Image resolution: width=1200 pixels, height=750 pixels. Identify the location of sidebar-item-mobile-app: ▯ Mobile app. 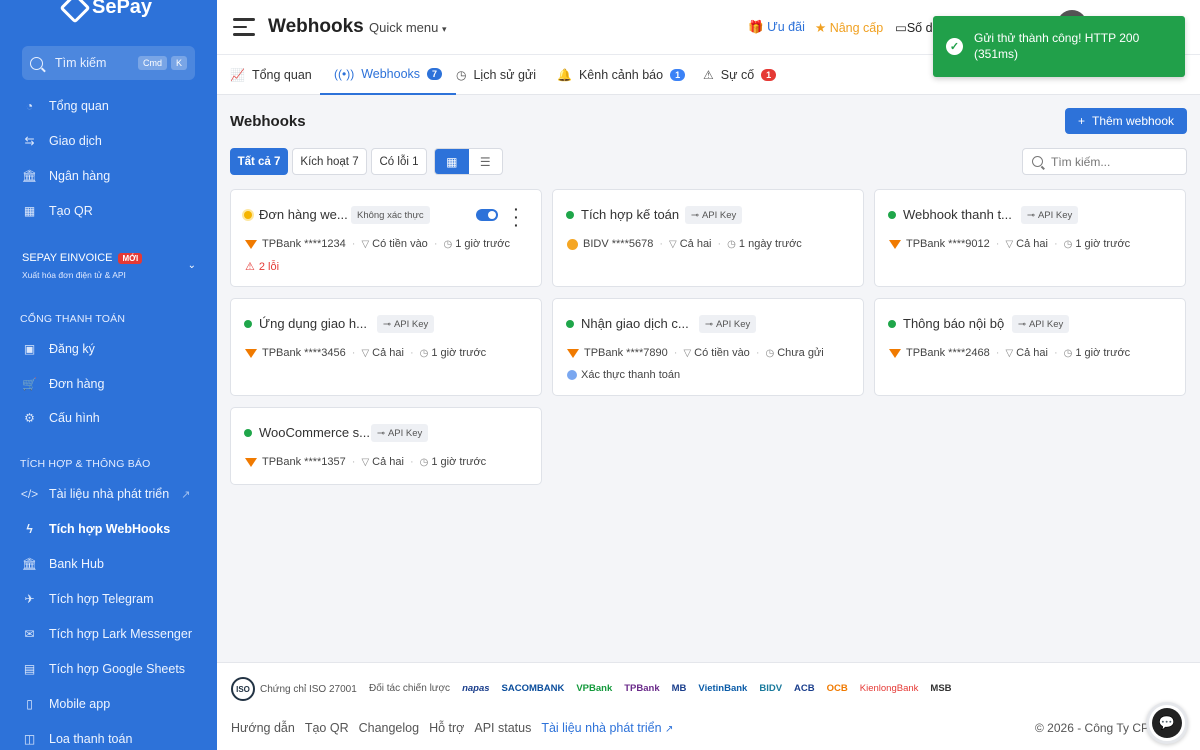
(66, 704).